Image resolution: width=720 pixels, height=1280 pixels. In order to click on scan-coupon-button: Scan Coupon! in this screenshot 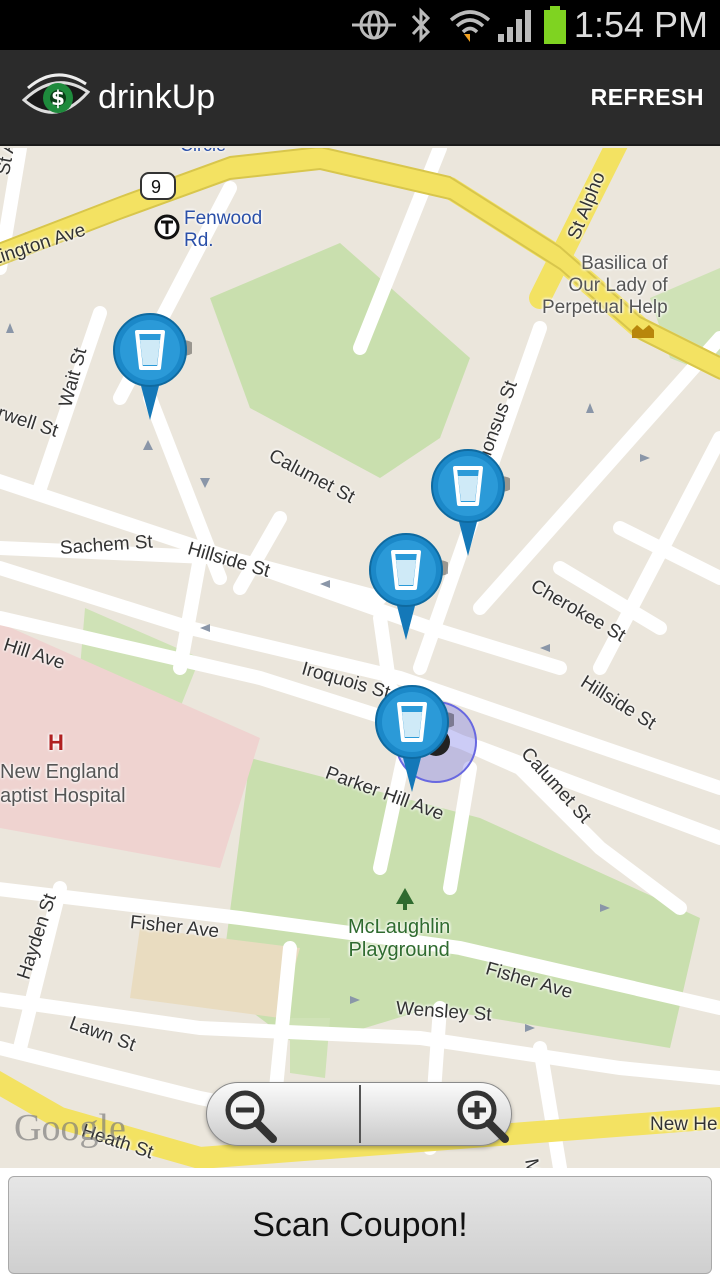, I will do `click(360, 1225)`.